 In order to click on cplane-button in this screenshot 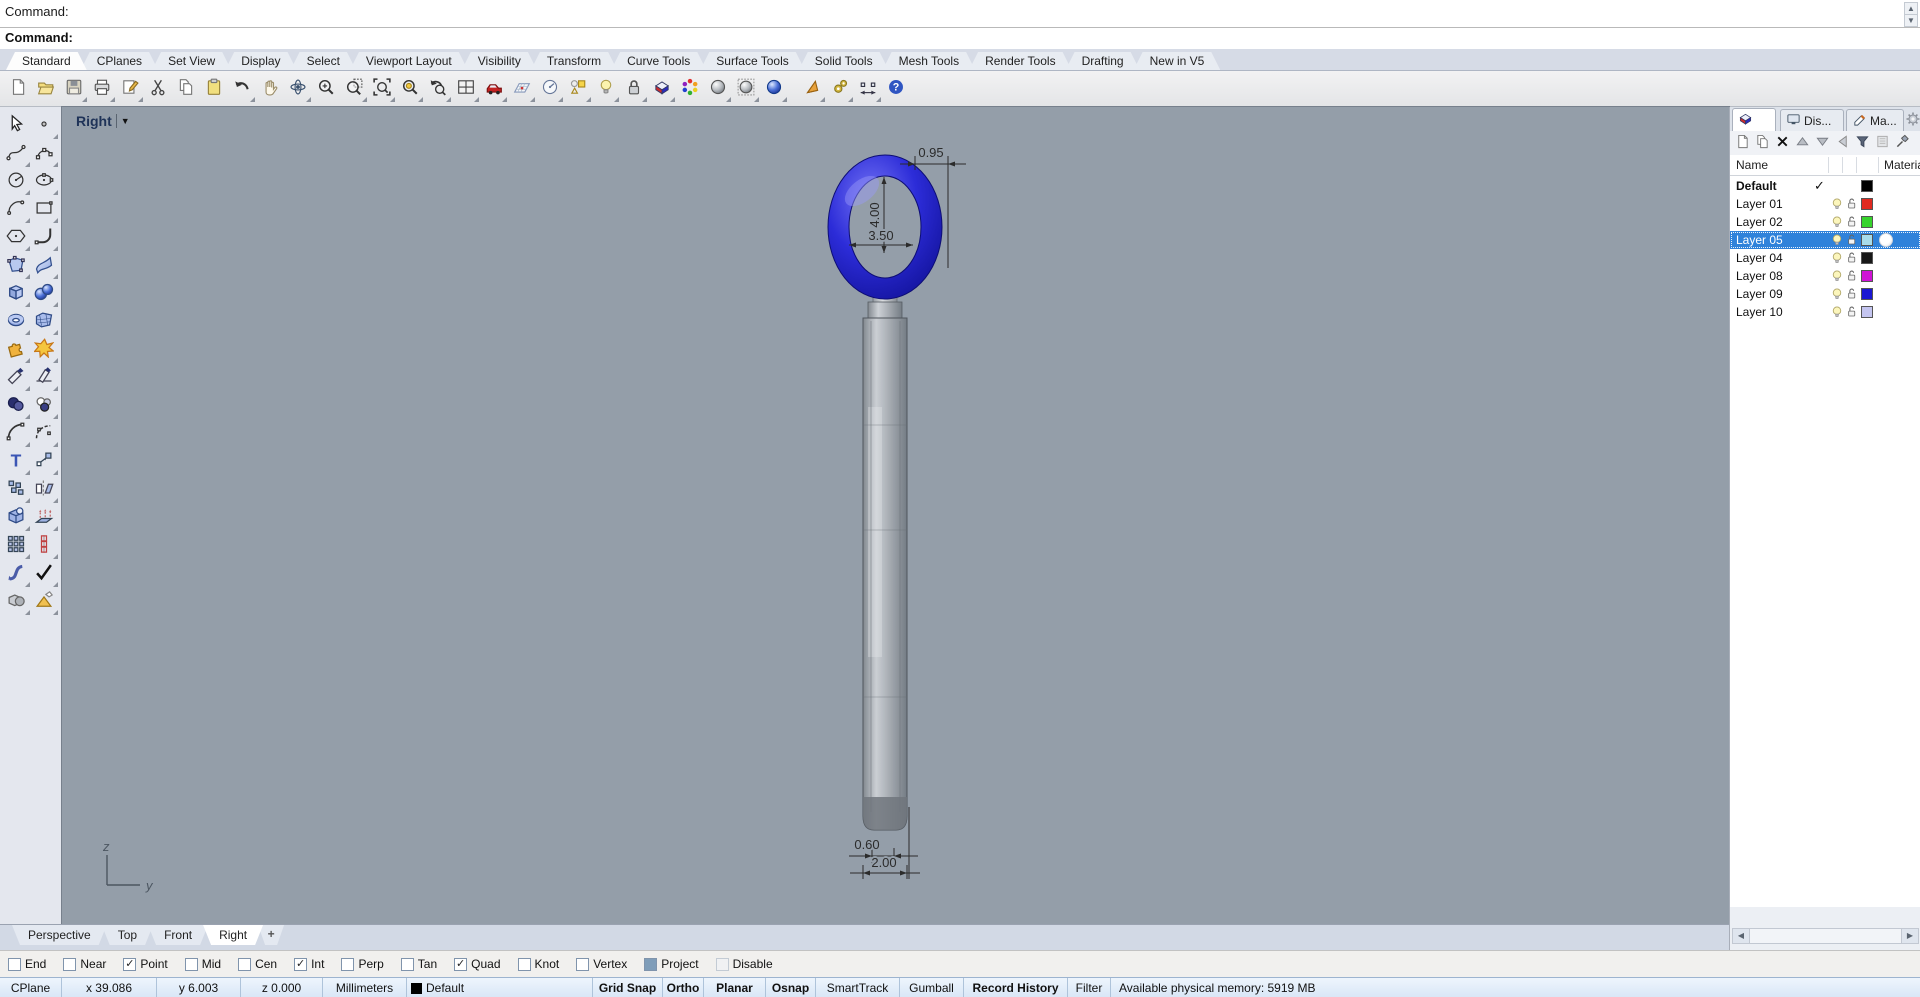, I will do `click(522, 89)`.